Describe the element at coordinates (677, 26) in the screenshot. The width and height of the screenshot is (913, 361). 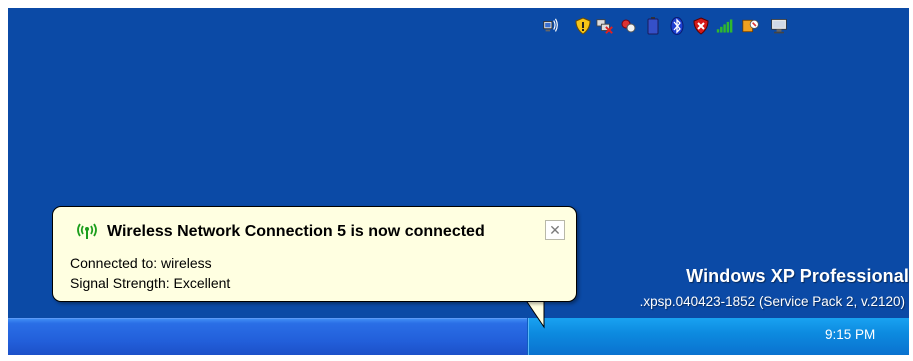
I see `bluetooth-icon` at that location.